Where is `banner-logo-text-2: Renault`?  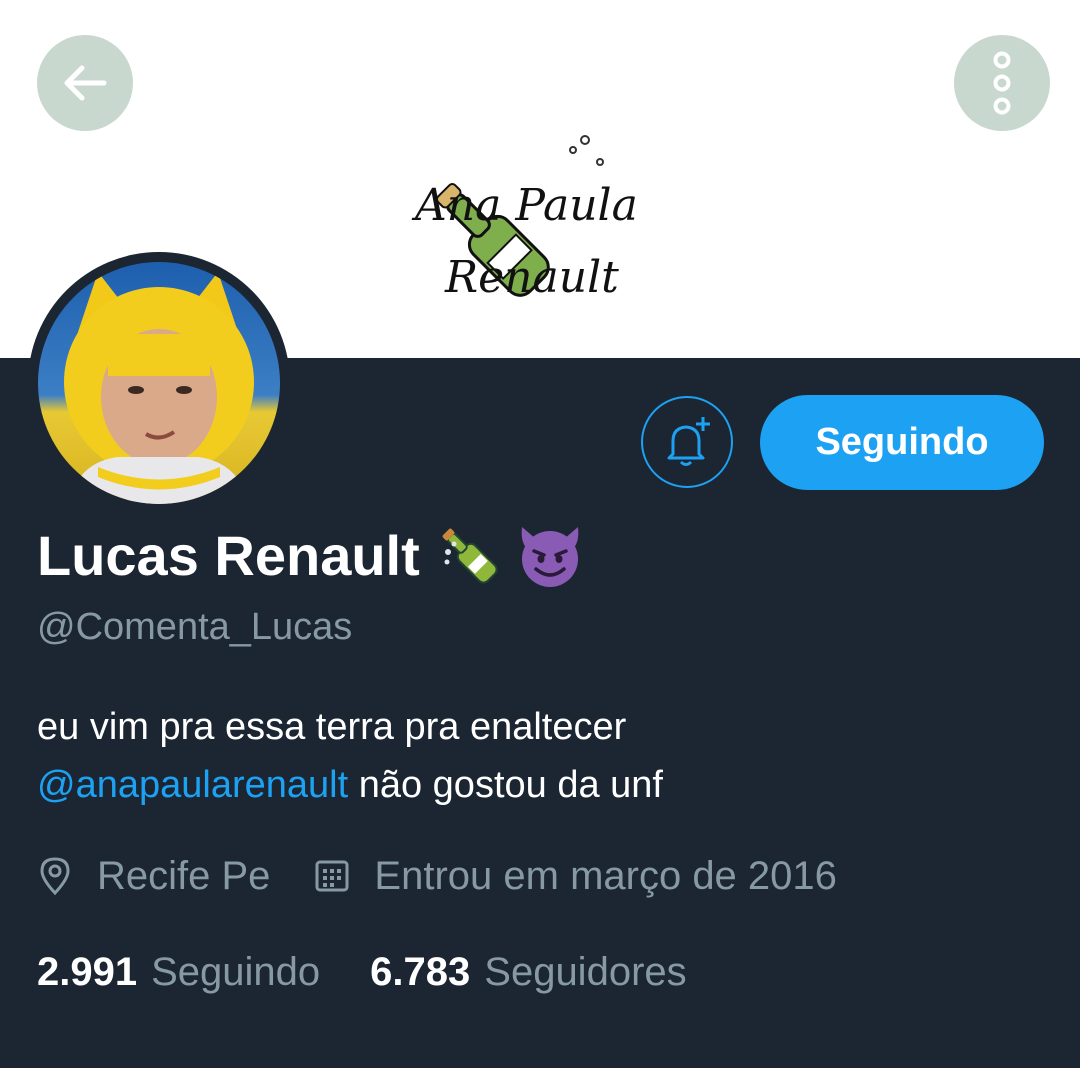 banner-logo-text-2: Renault is located at coordinates (531, 277).